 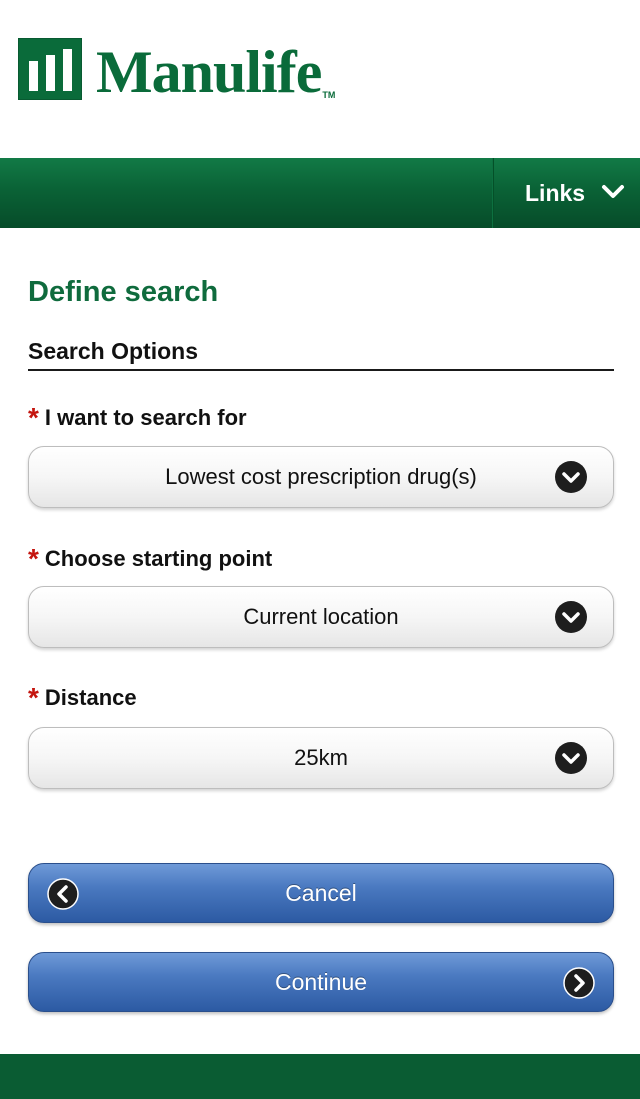 I want to click on distance-select: 25km, so click(x=321, y=758).